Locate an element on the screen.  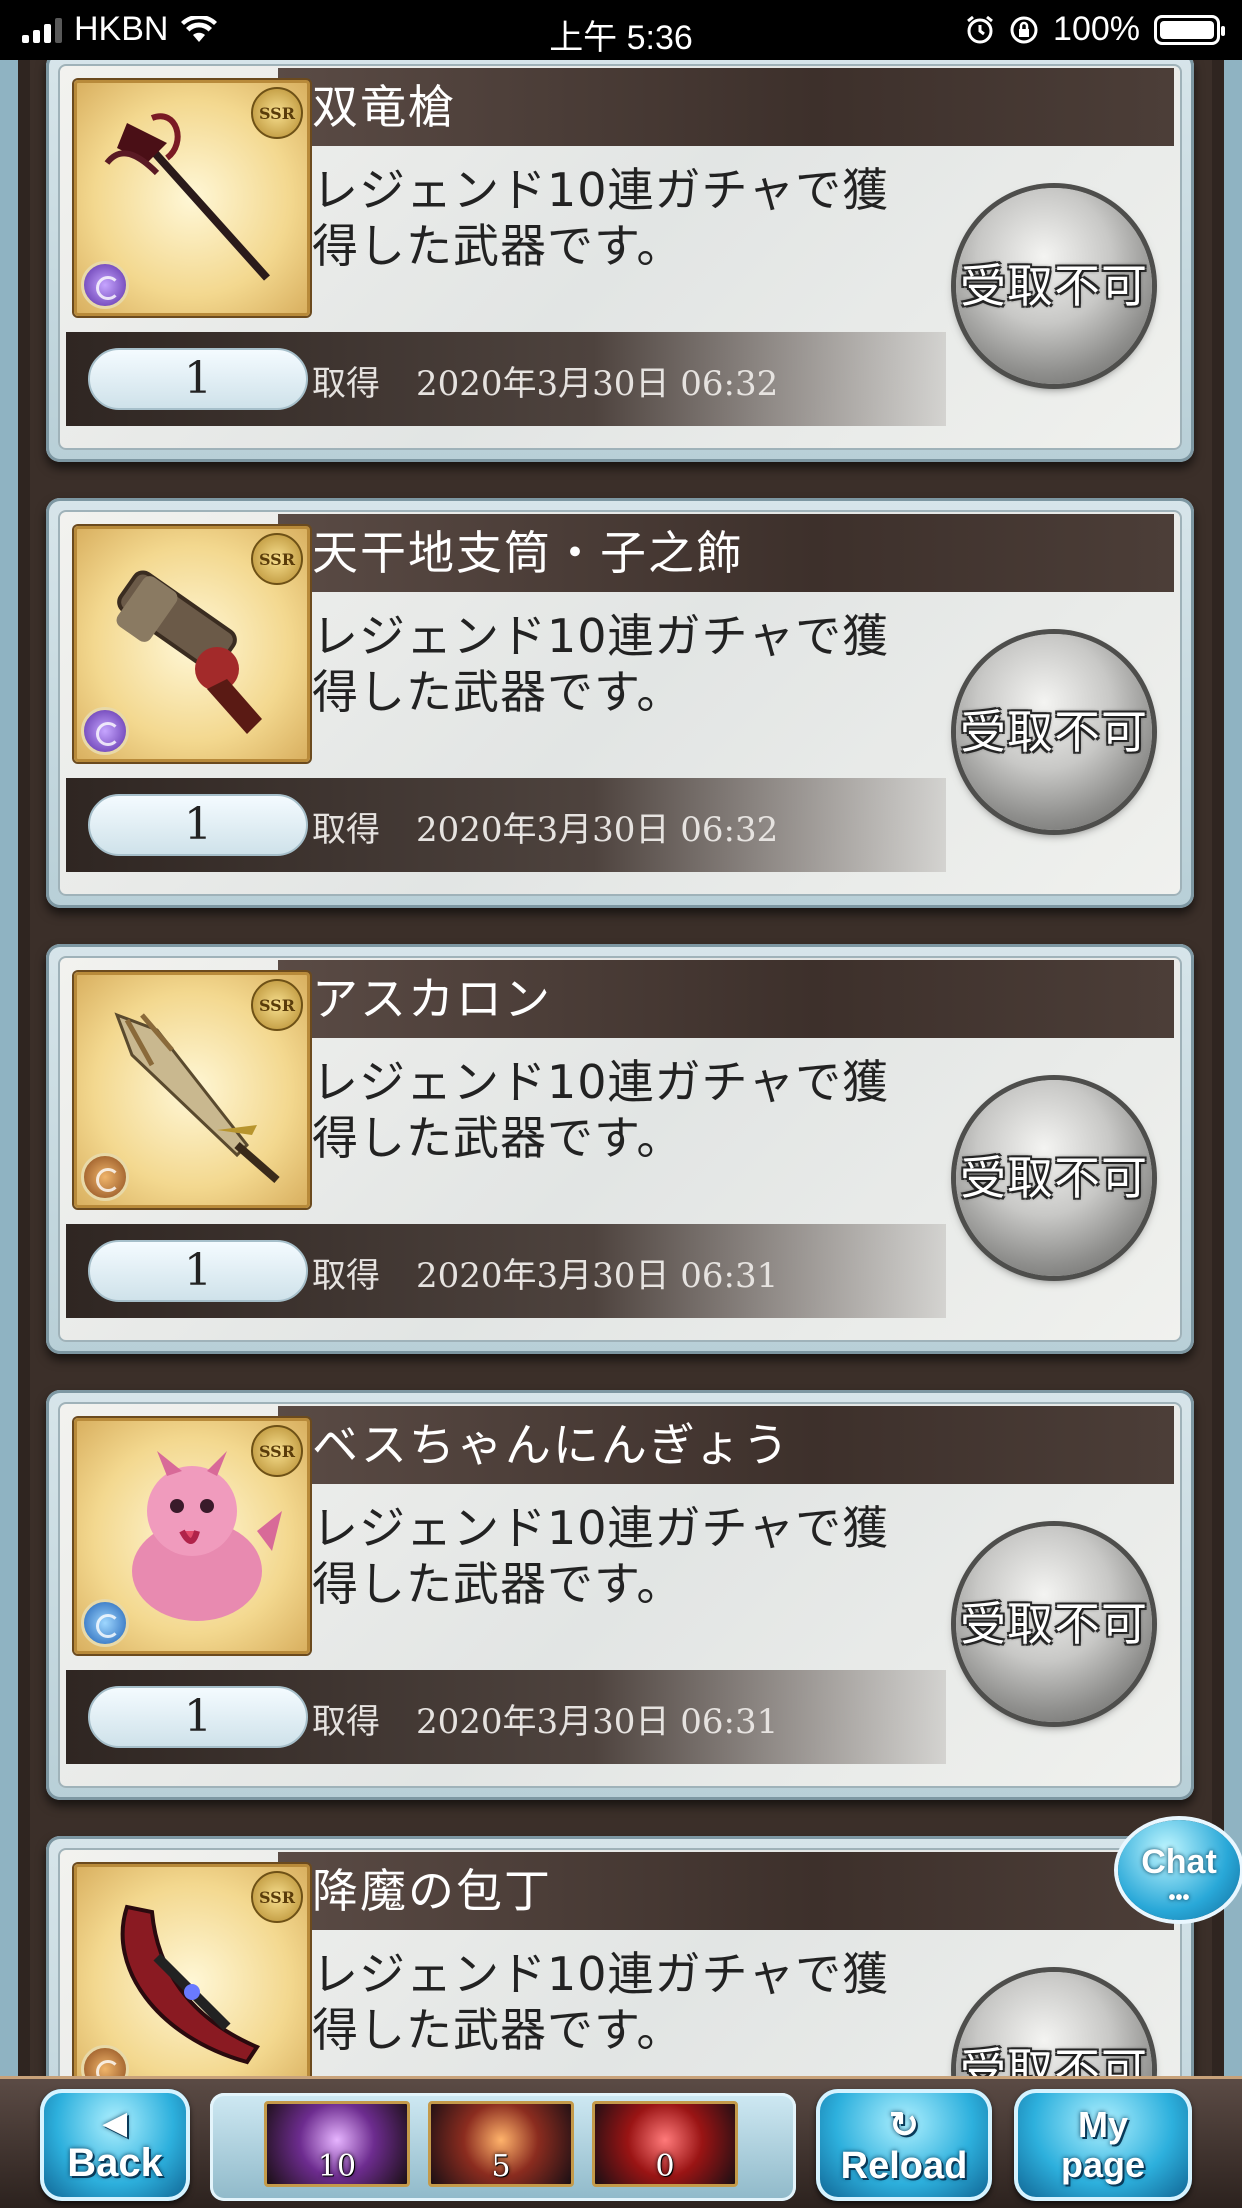
reload-icon: ↻ is located at coordinates (904, 2124).